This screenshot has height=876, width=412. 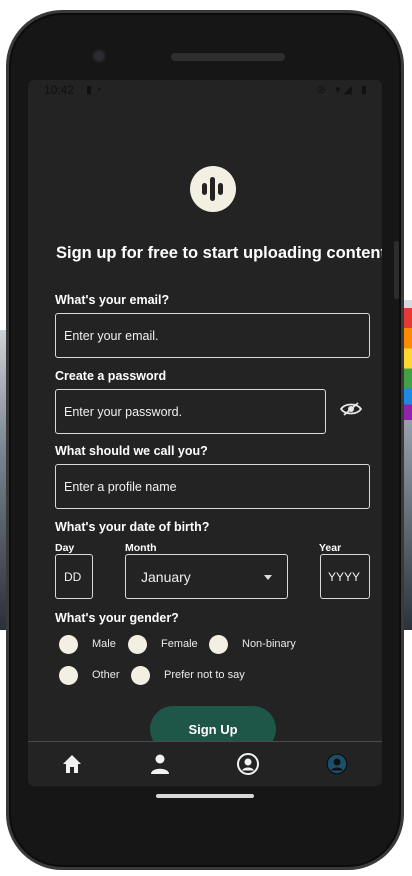 I want to click on radio-female-label: Female, so click(x=179, y=644).